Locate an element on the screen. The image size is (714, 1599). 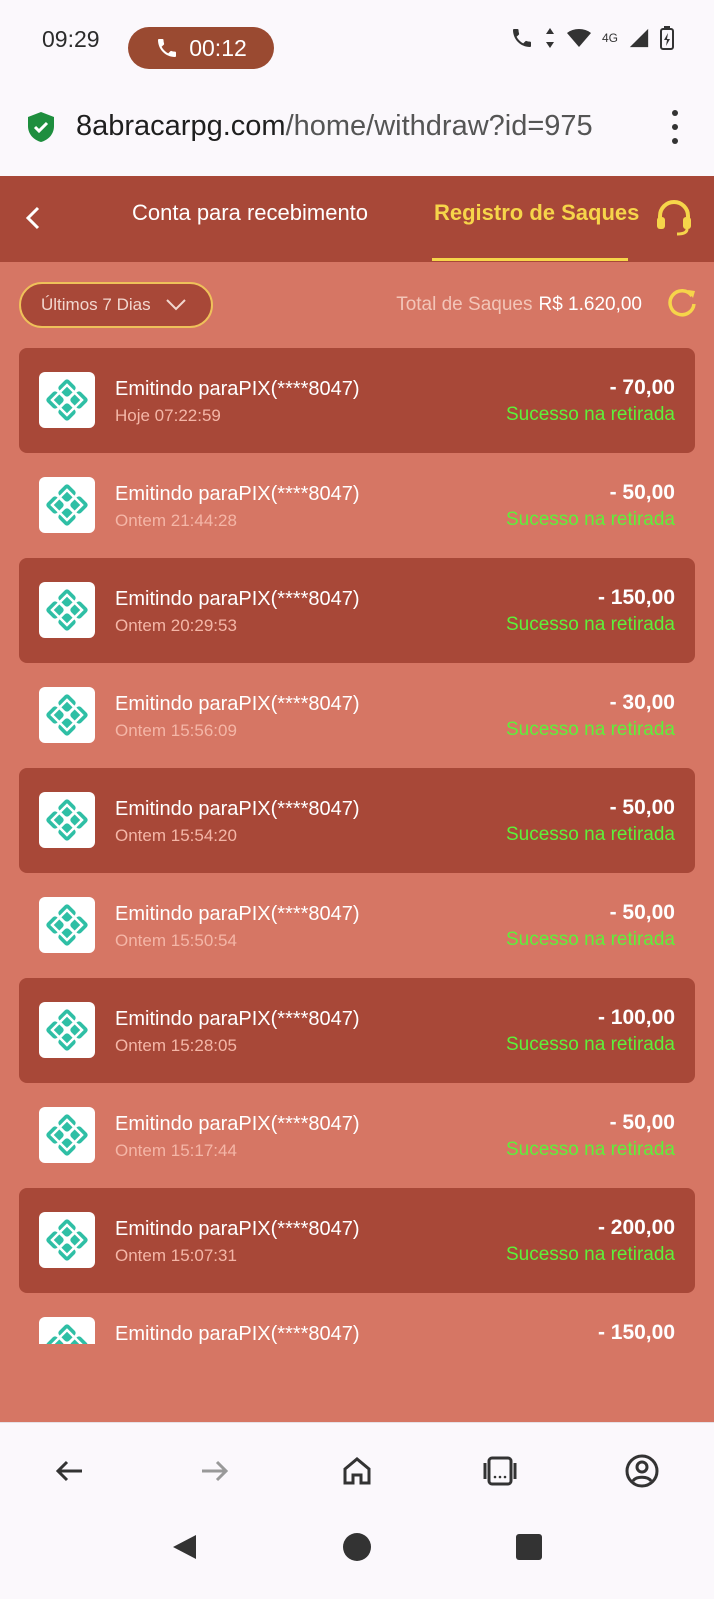
browser-toolbar is located at coordinates (357, 1467).